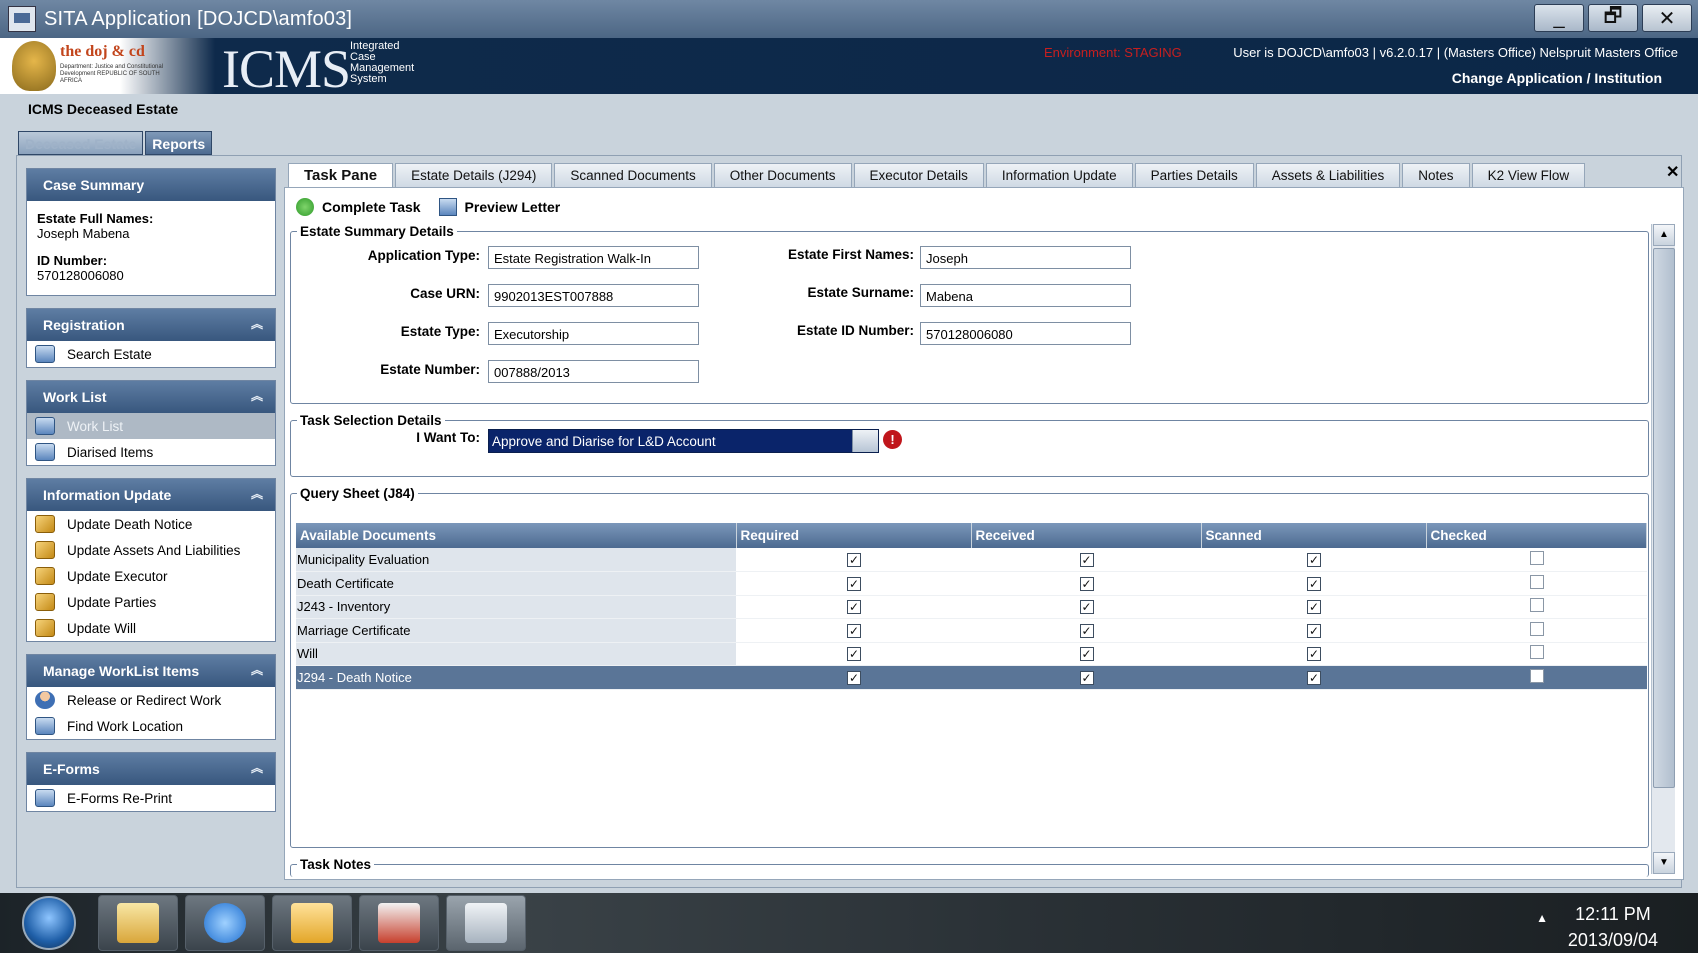  Describe the element at coordinates (151, 550) in the screenshot. I see `sidebar-item-update-assets: Update Assets And Liabilities` at that location.